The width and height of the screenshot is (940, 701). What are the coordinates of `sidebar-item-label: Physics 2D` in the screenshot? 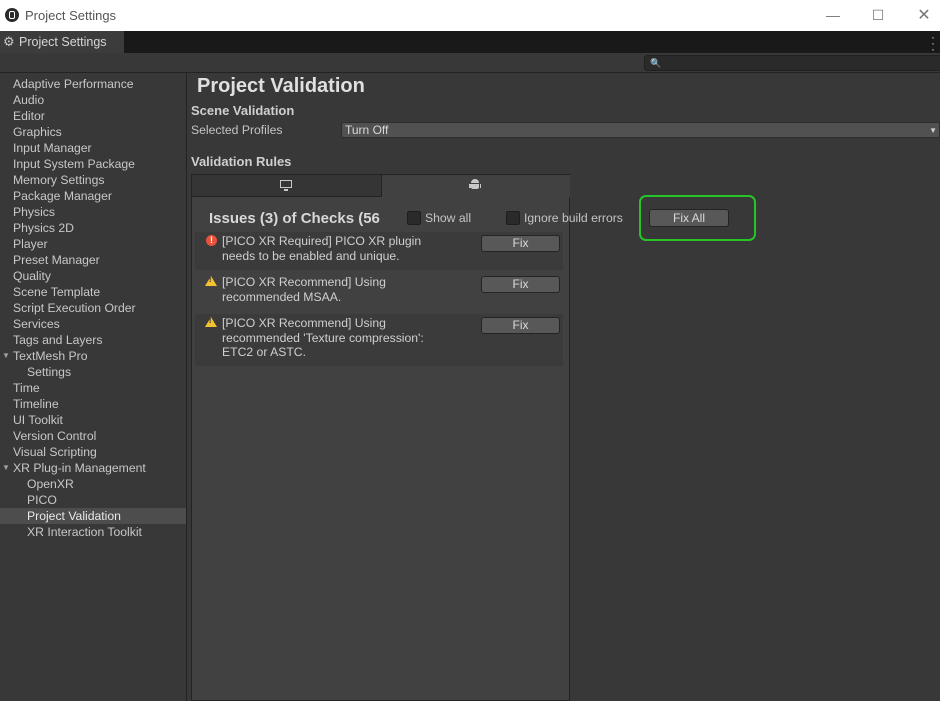 It's located at (43, 228).